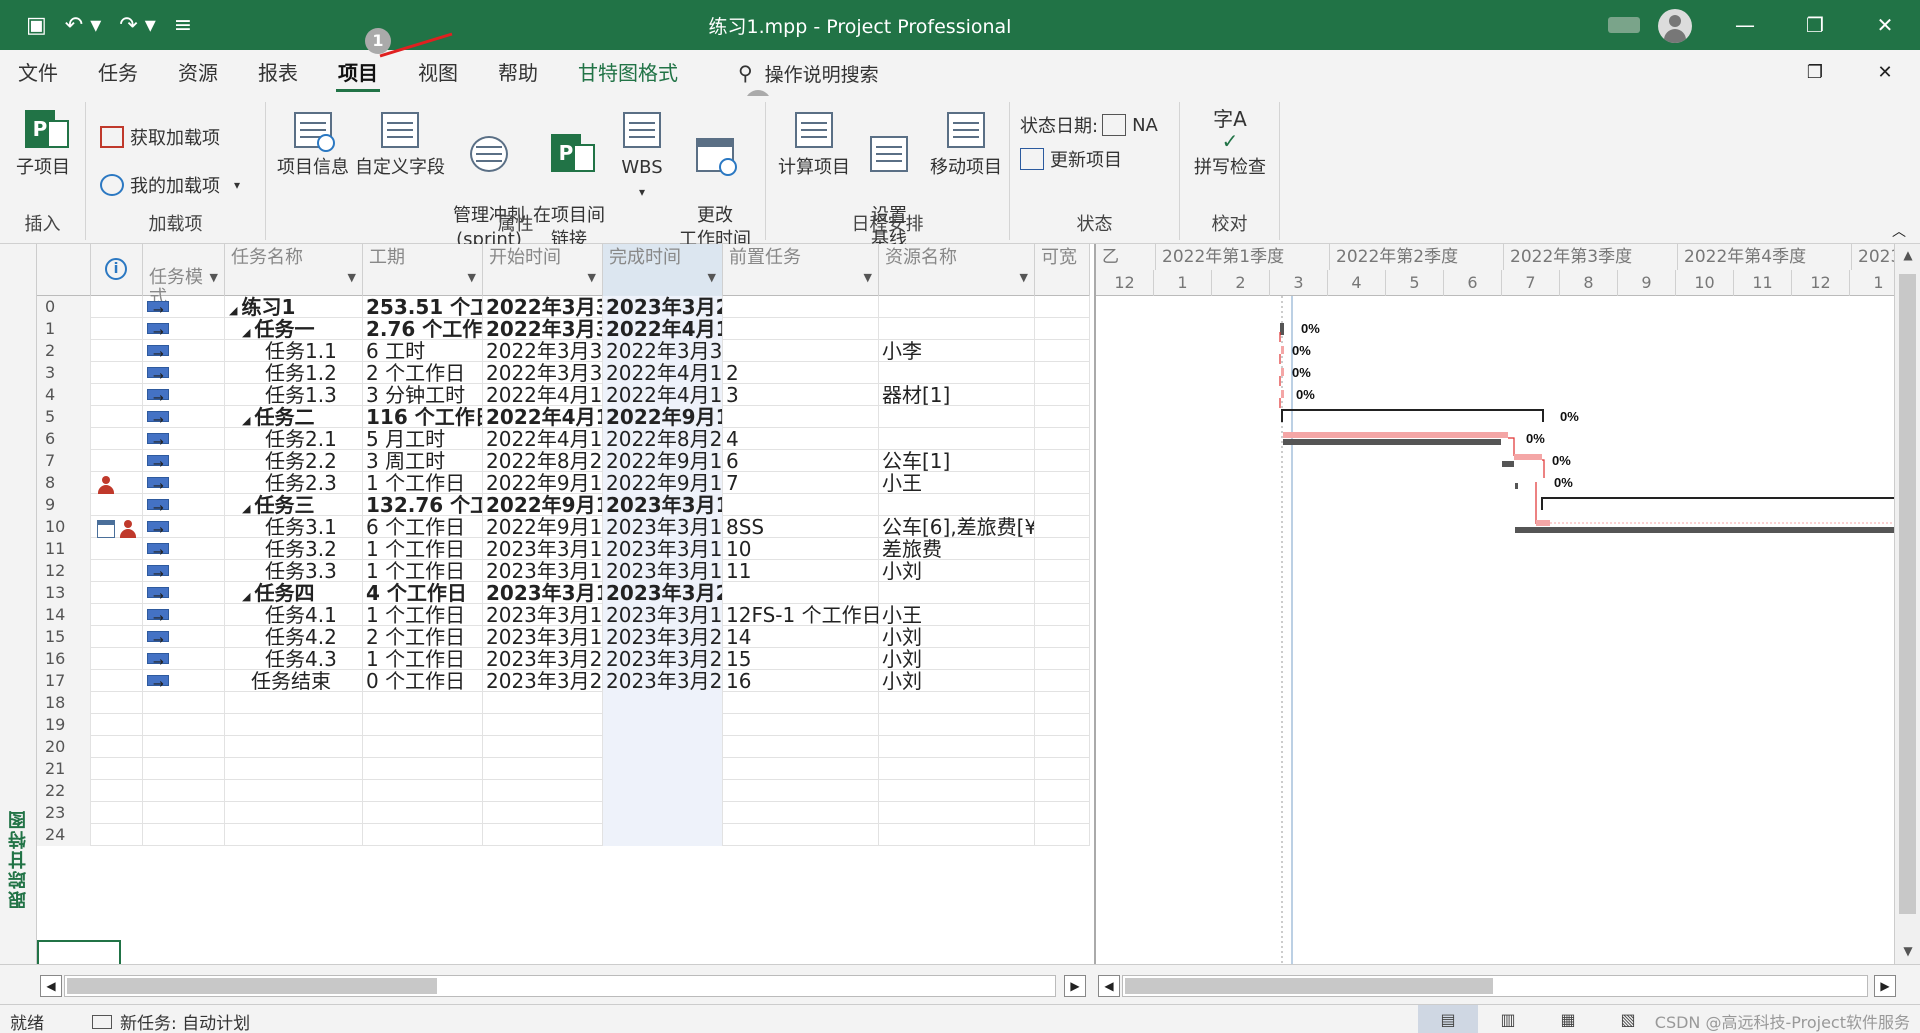 The image size is (1920, 1033). I want to click on status-date-button: 状态日期: NA, so click(1089, 125).